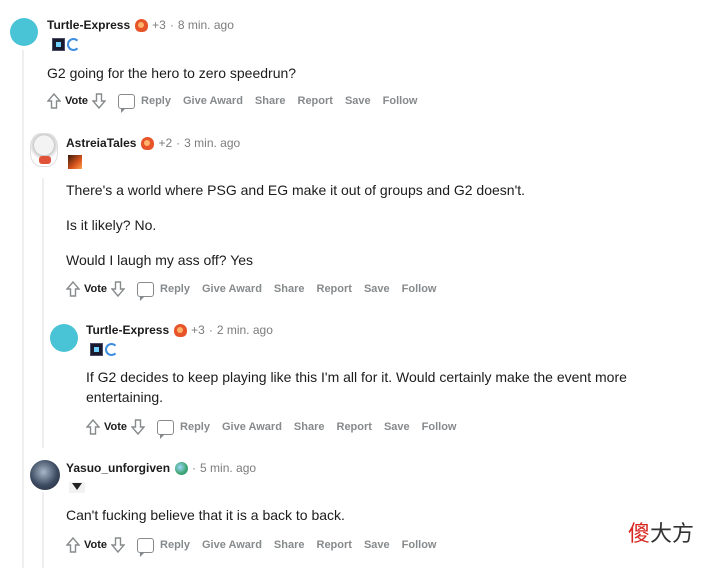 The image size is (719, 568). I want to click on comment-meta: Yasuo_unforgiven · 5 min. ago, so click(161, 468).